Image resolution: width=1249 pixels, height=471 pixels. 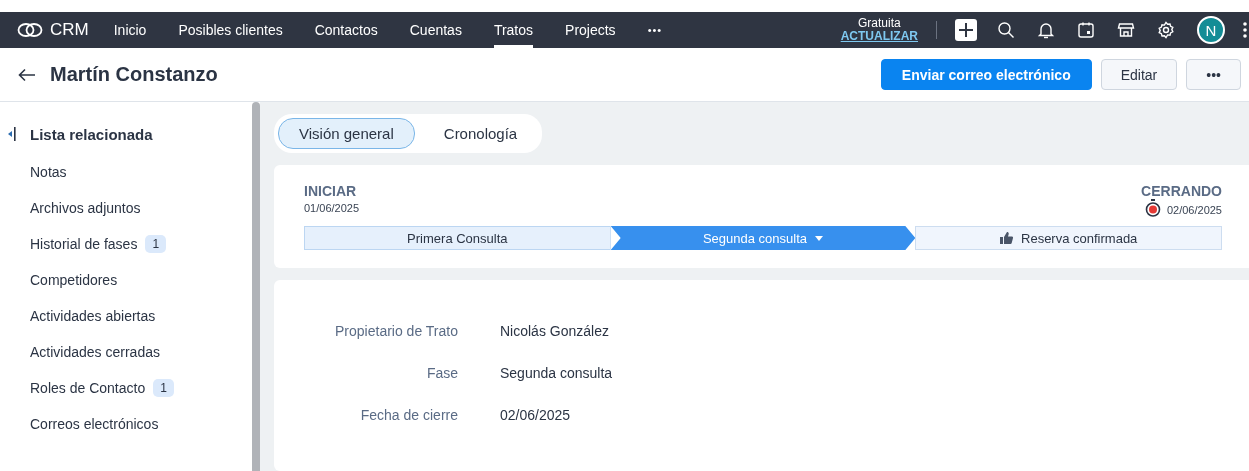 What do you see at coordinates (30, 30) in the screenshot?
I see `logo-icon` at bounding box center [30, 30].